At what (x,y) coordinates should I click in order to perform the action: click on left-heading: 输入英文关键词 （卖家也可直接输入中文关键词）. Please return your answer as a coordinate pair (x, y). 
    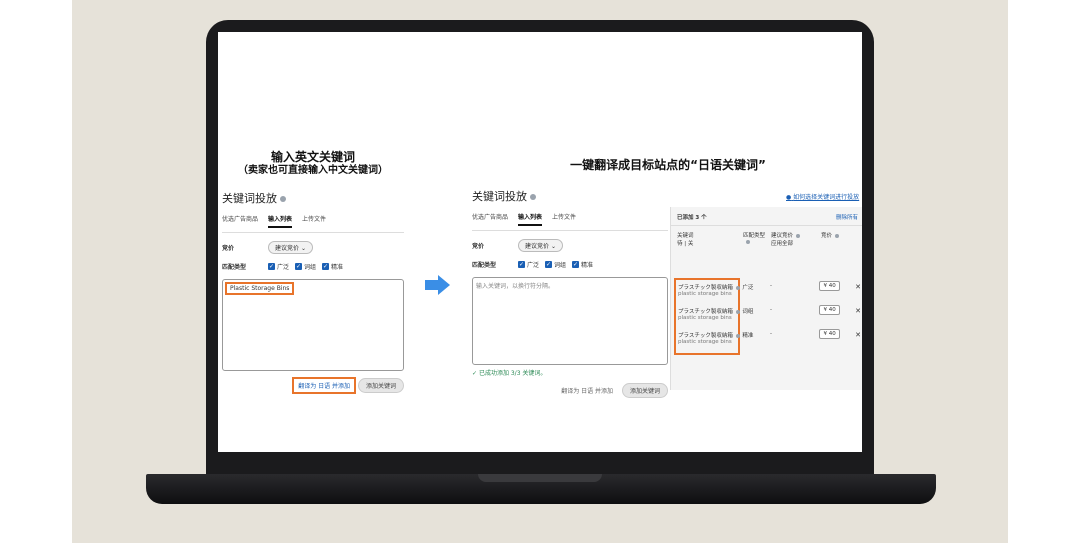
    Looking at the image, I should click on (313, 164).